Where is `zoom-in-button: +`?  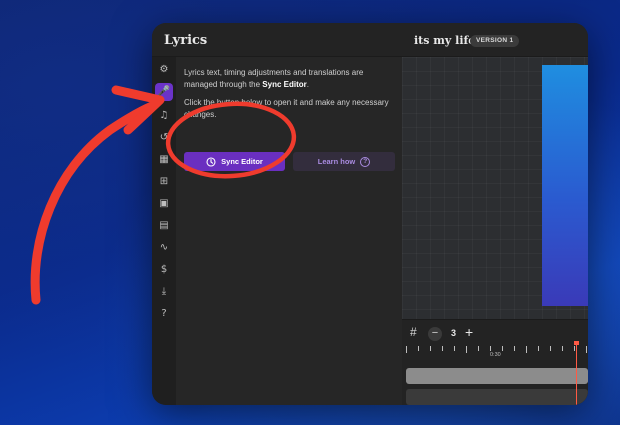 zoom-in-button: + is located at coordinates (469, 332).